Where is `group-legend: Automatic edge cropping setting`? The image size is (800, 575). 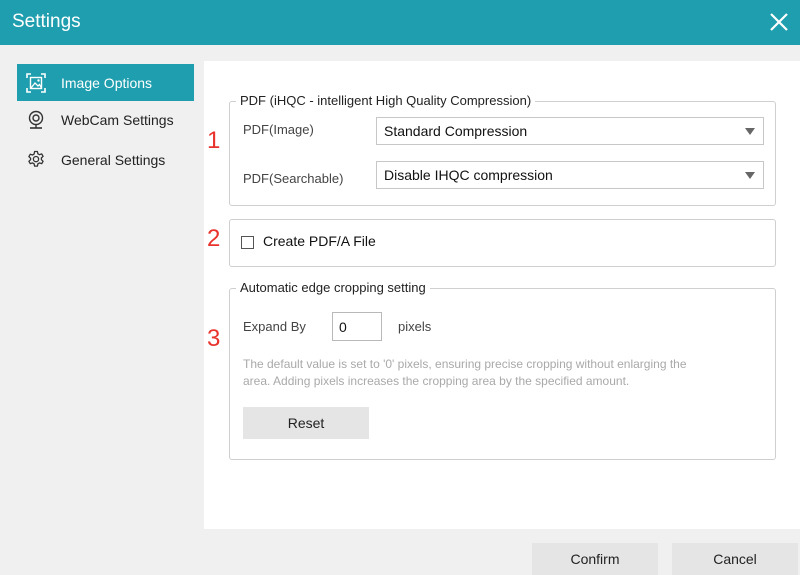 group-legend: Automatic edge cropping setting is located at coordinates (333, 287).